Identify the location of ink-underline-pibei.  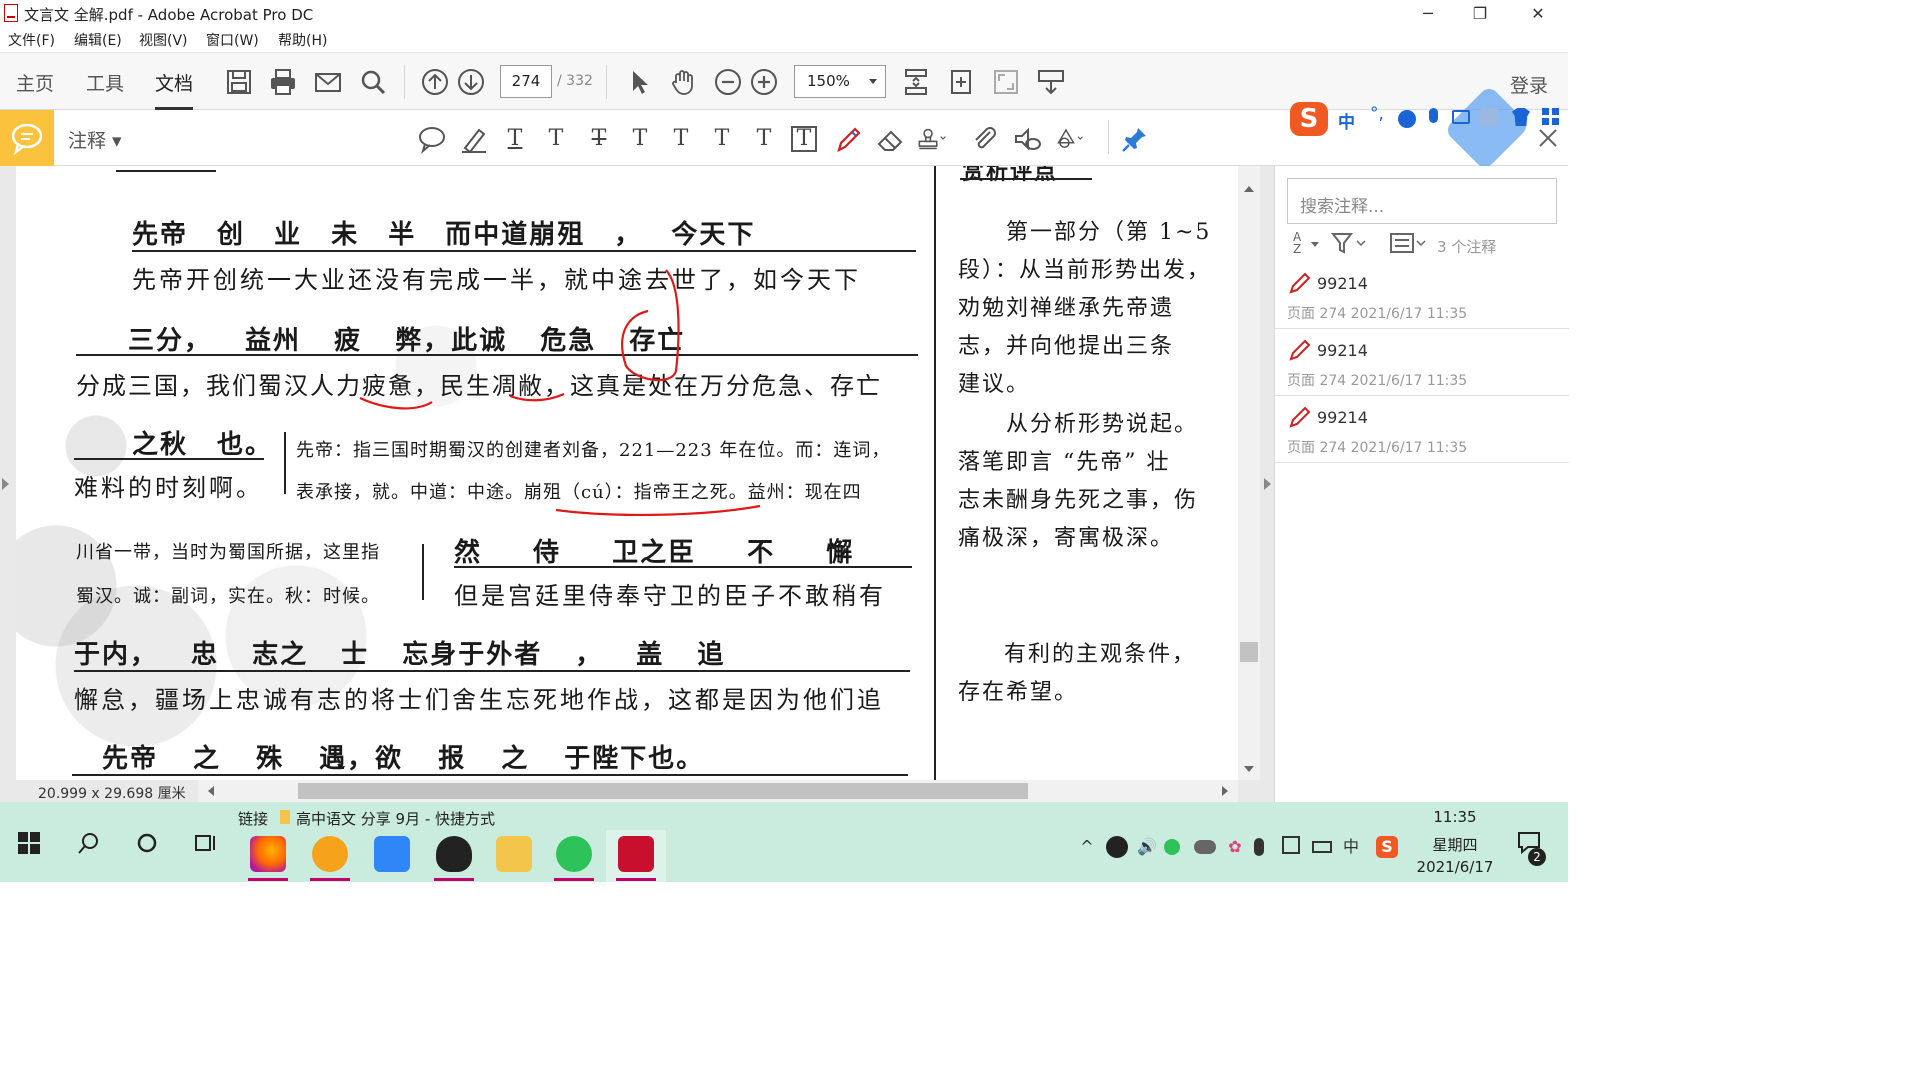
(396, 403).